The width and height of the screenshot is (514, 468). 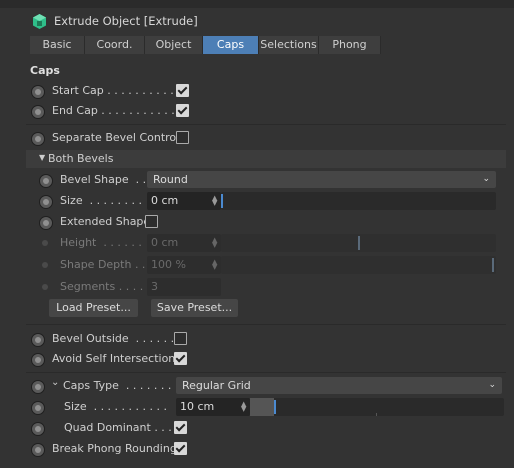 What do you see at coordinates (116, 358) in the screenshot?
I see `avoid-self-label: Avoid Self Intersections` at bounding box center [116, 358].